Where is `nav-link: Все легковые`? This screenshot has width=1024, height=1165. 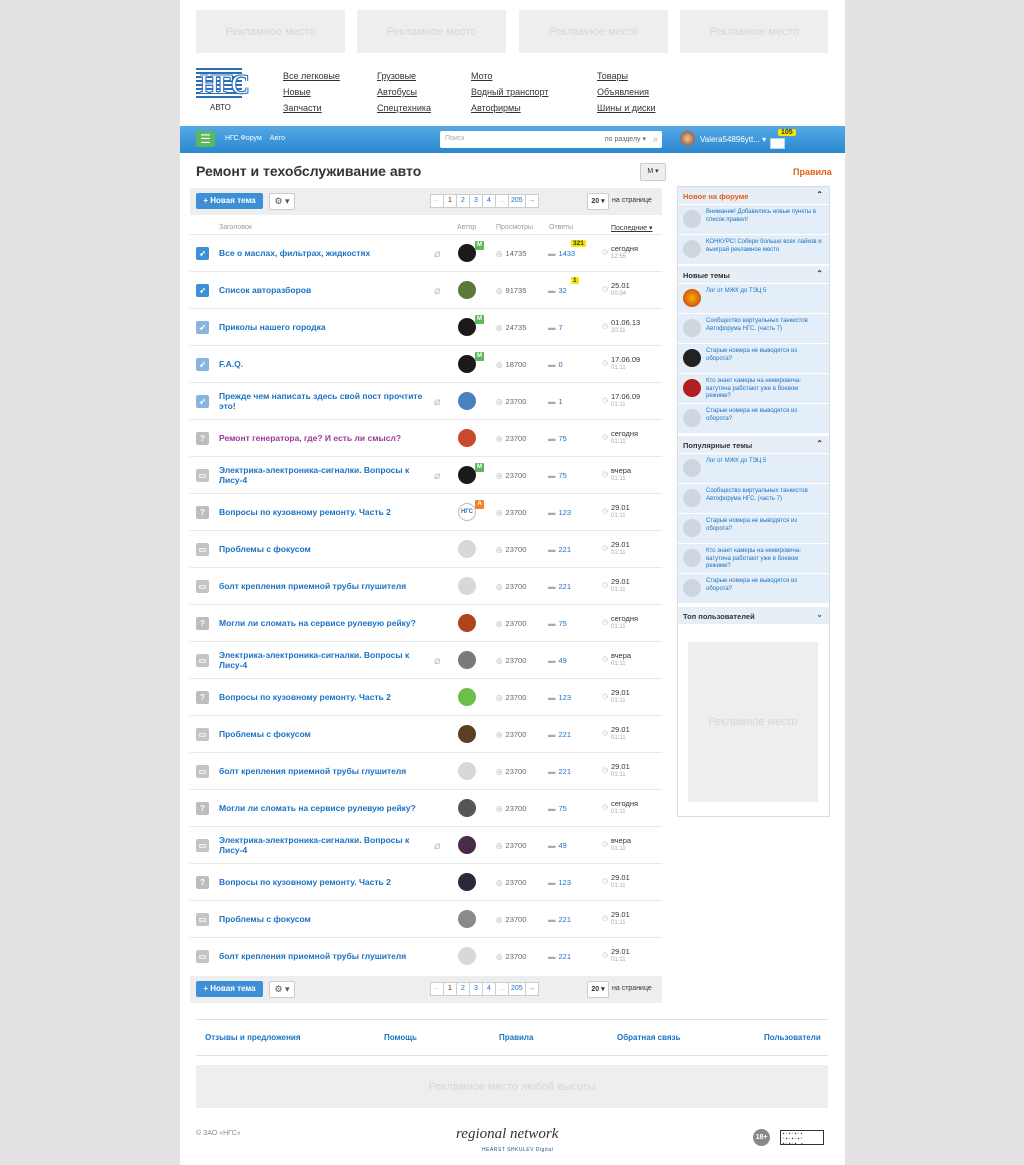
nav-link: Все легковые is located at coordinates (311, 76).